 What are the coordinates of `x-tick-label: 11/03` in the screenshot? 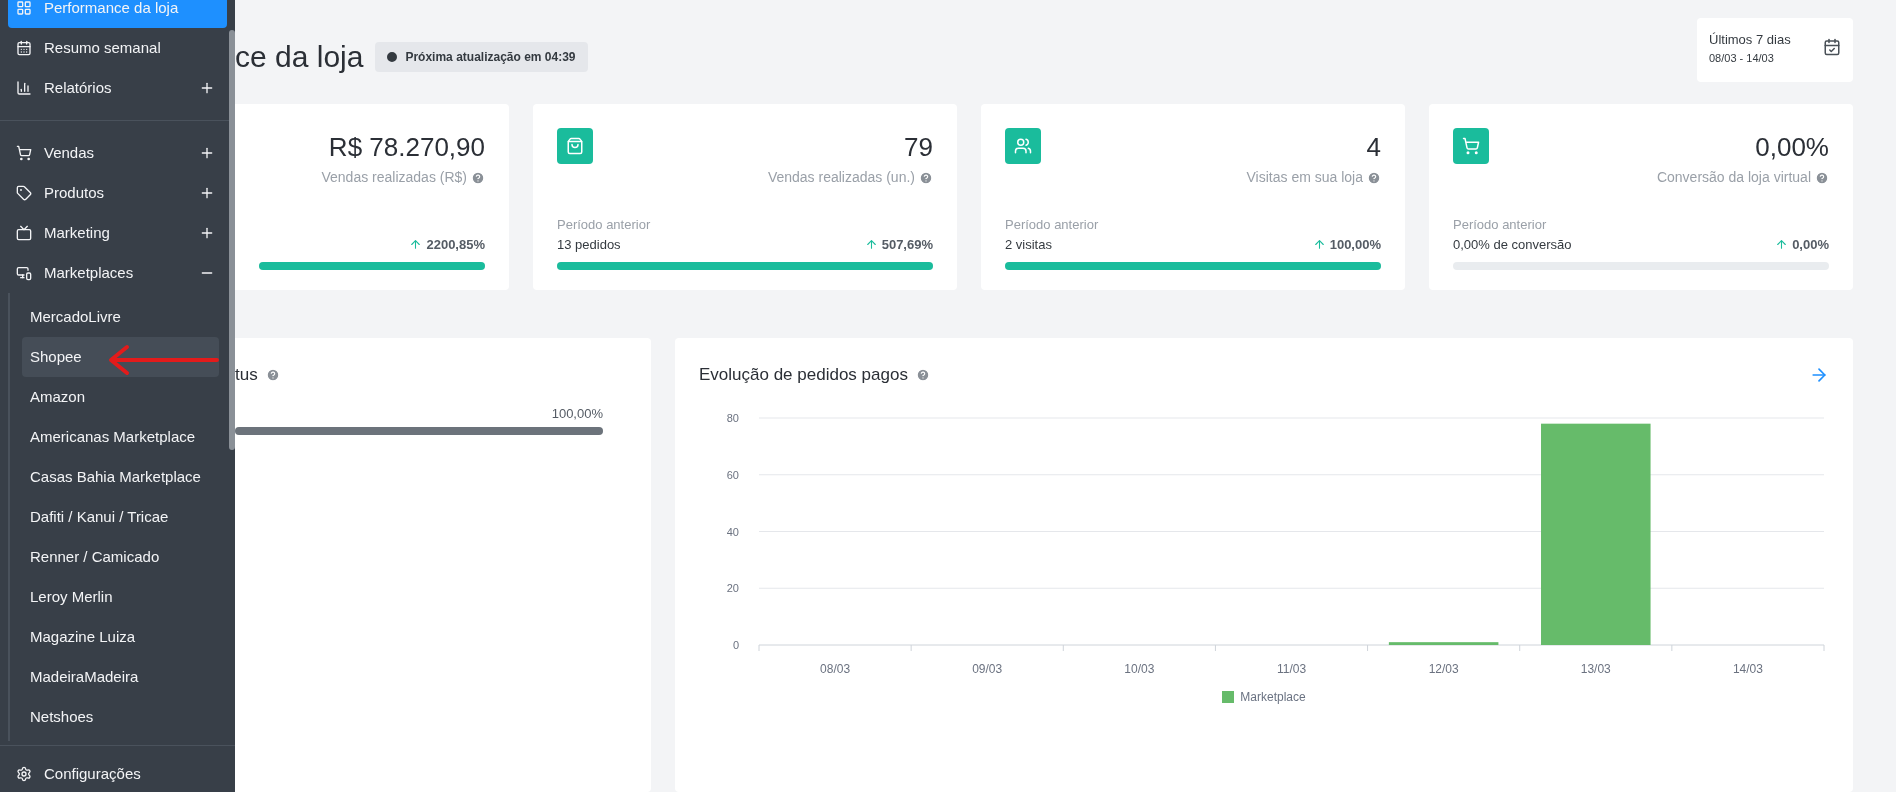 It's located at (1291, 668).